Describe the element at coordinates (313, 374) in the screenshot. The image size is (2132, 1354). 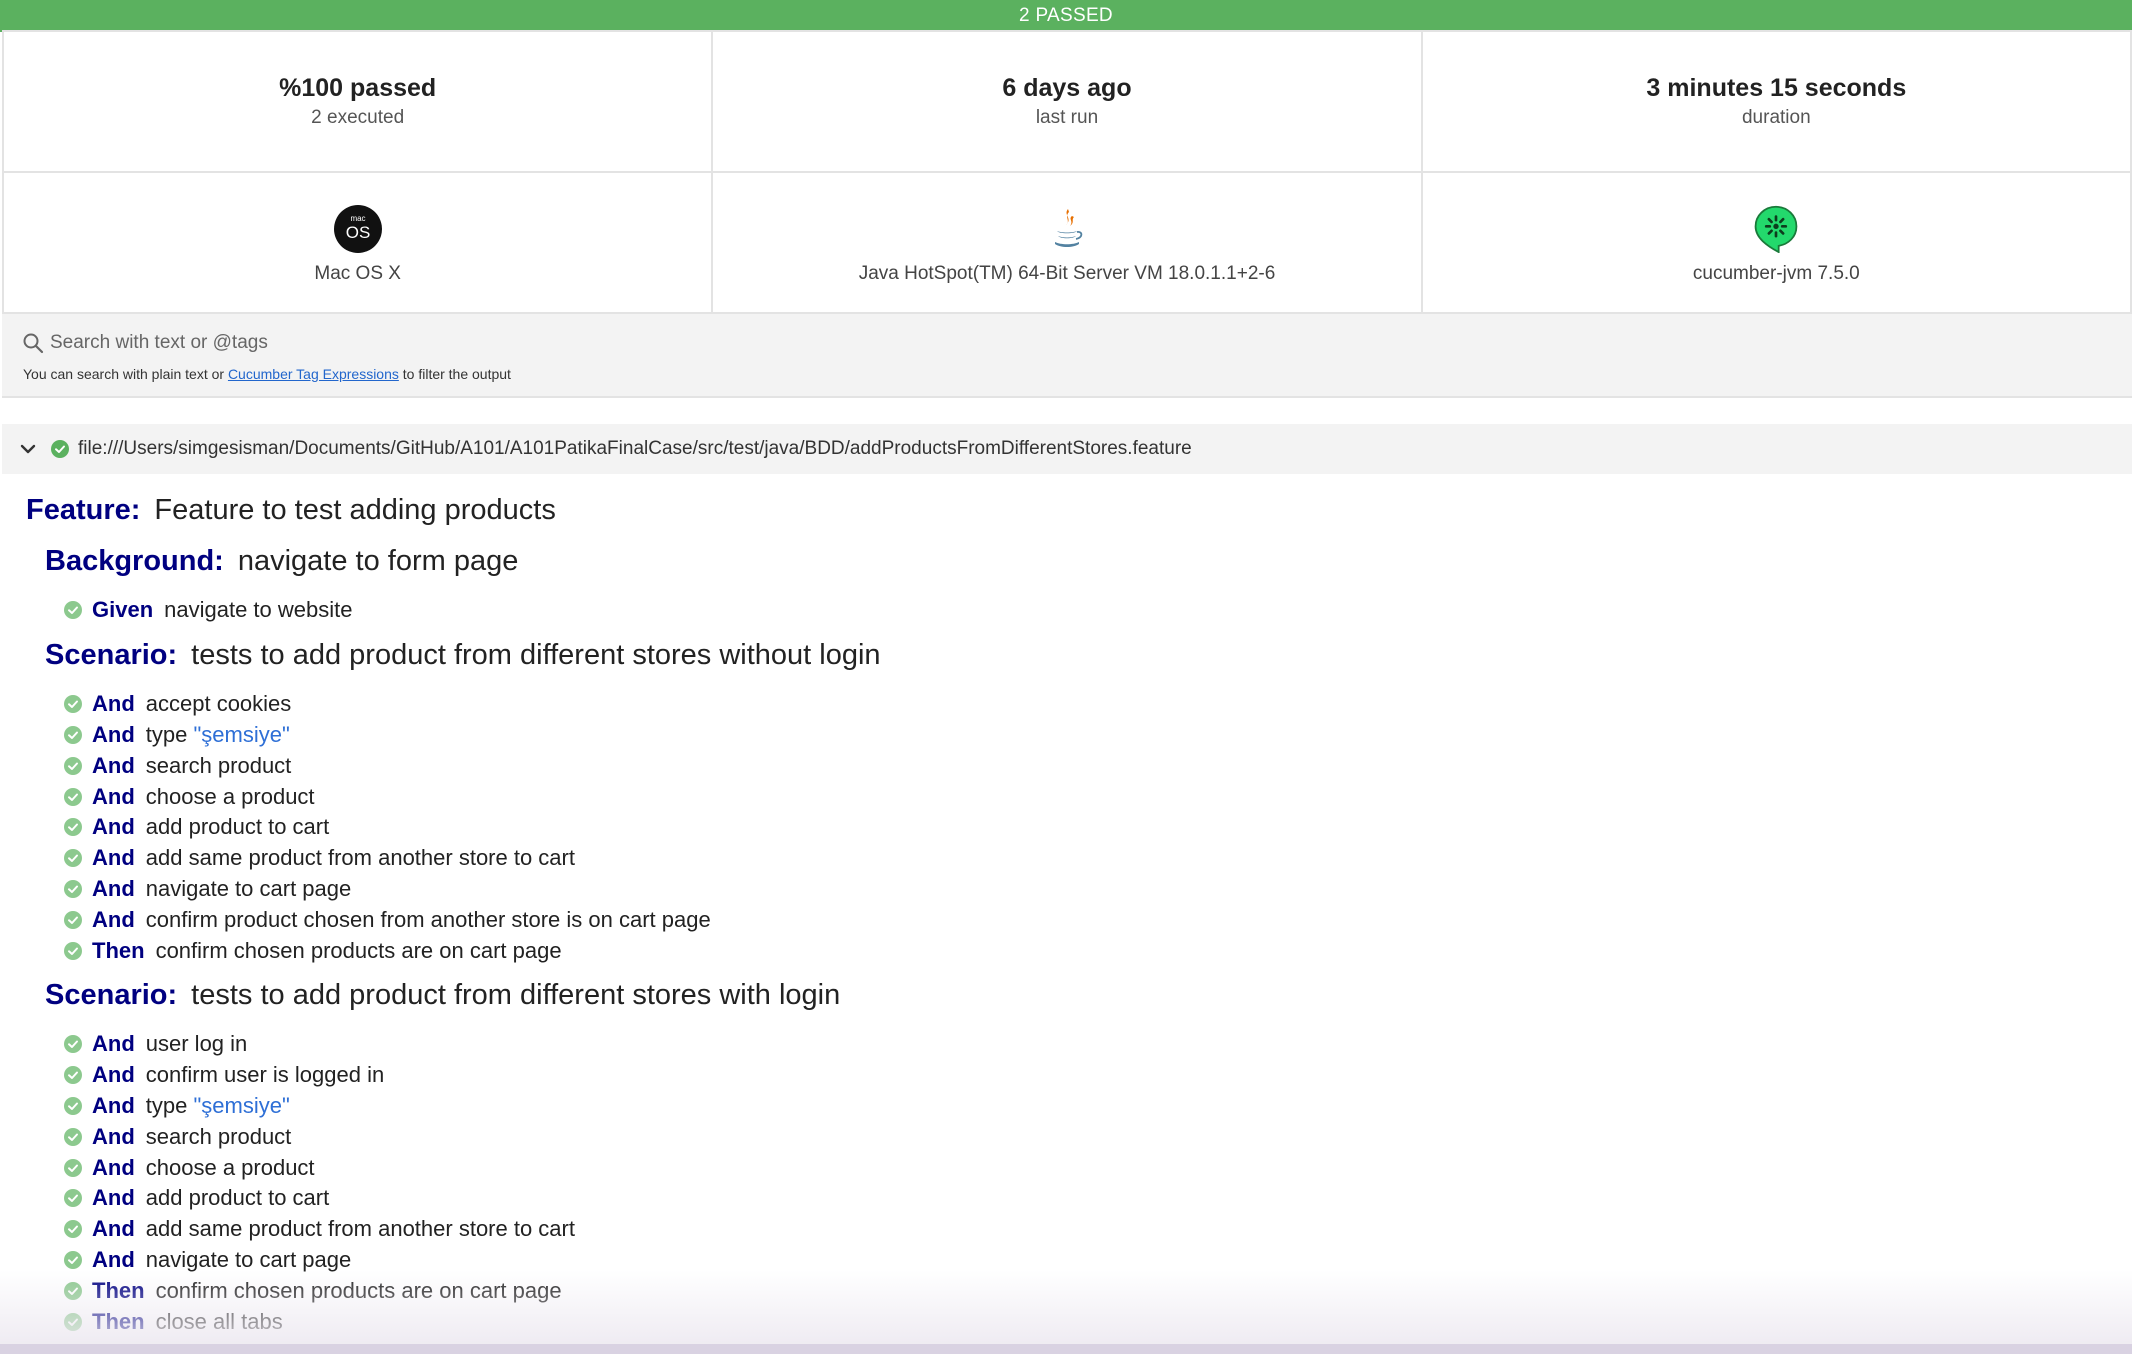
I see `tag-expressions-link: Cucumber Tag Expressions` at that location.